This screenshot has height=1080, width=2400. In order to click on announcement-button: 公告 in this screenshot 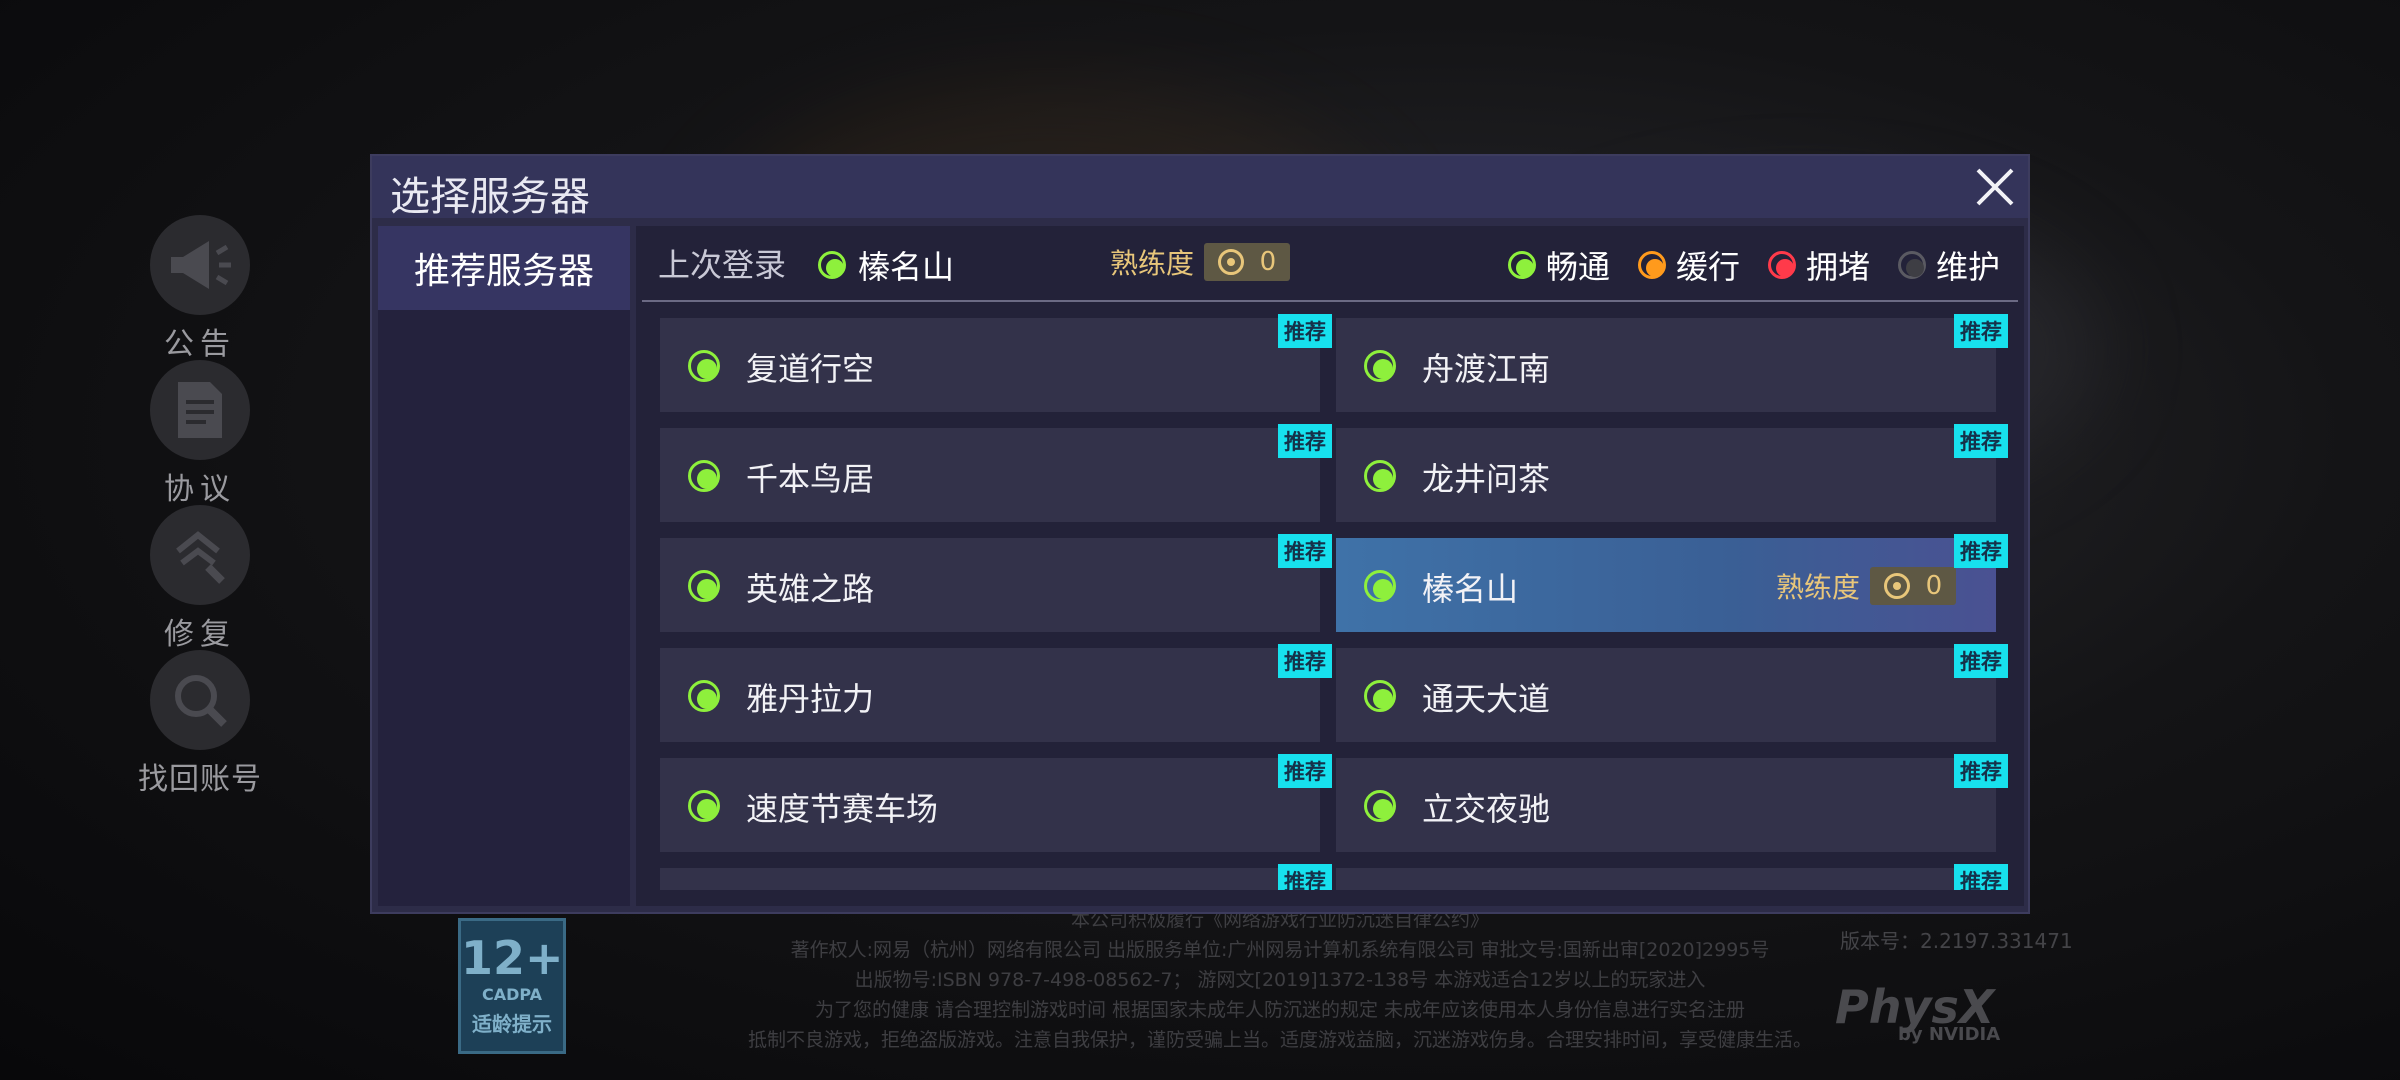, I will do `click(200, 289)`.